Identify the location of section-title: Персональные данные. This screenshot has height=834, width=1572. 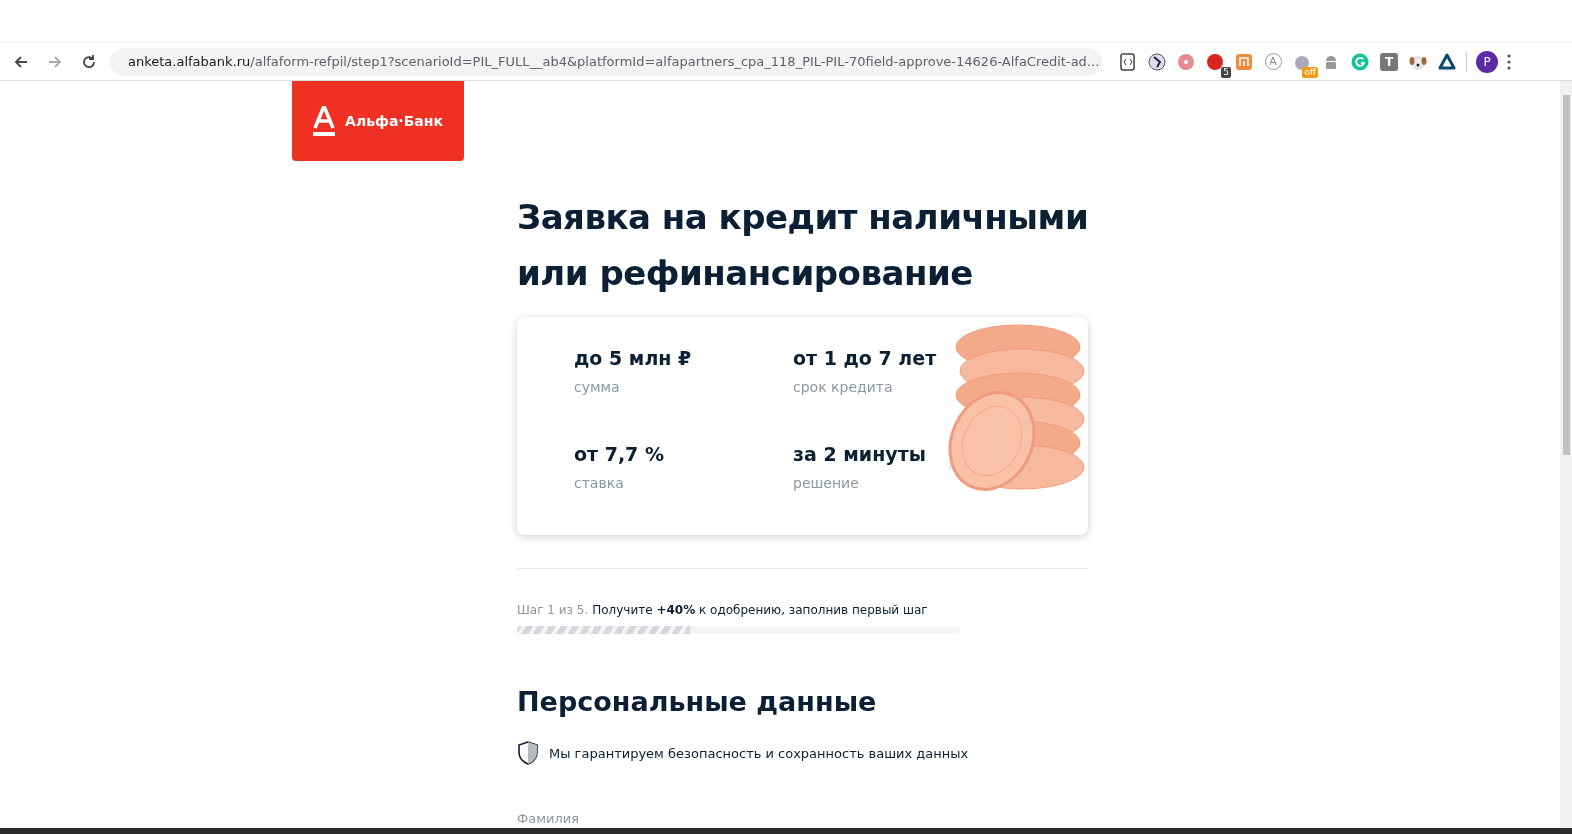
(697, 701).